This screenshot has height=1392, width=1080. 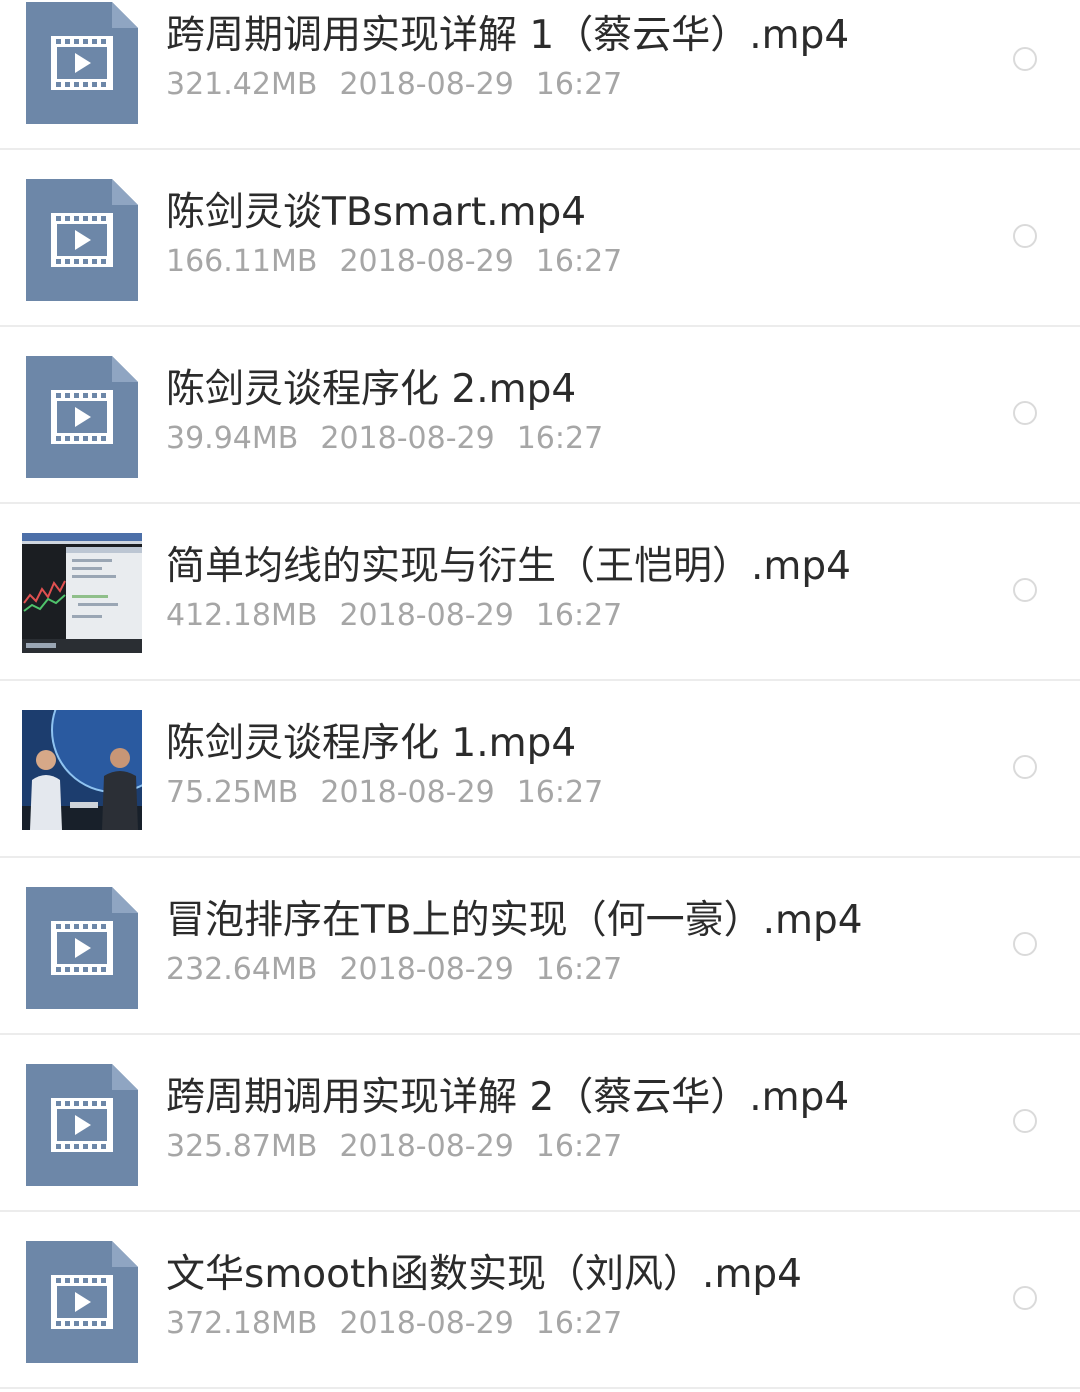 What do you see at coordinates (242, 969) in the screenshot?
I see `file-size: 232.64MB` at bounding box center [242, 969].